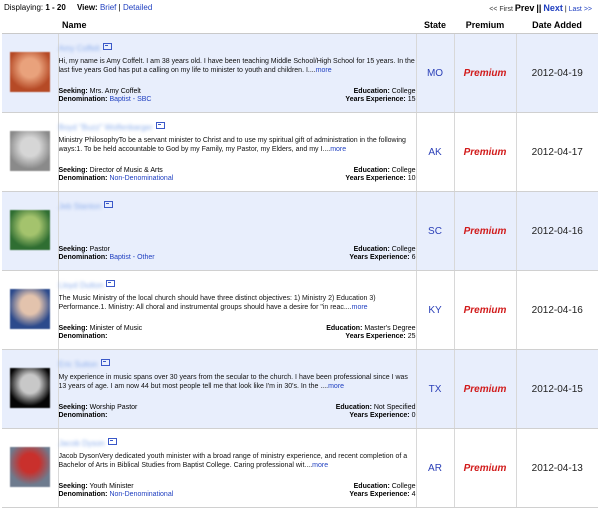 The width and height of the screenshot is (600, 508). Describe the element at coordinates (411, 336) in the screenshot. I see `years-experience-value: 25` at that location.